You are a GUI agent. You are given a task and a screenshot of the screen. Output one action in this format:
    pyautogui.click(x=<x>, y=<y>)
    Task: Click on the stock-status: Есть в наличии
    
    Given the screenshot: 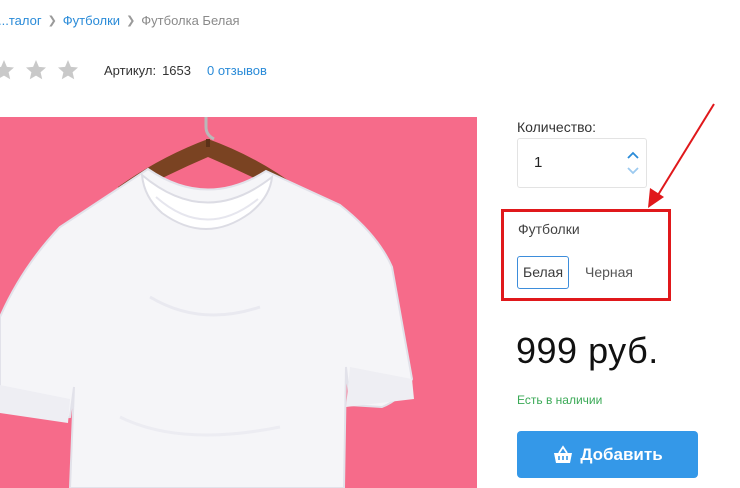 What is the action you would take?
    pyautogui.click(x=560, y=400)
    